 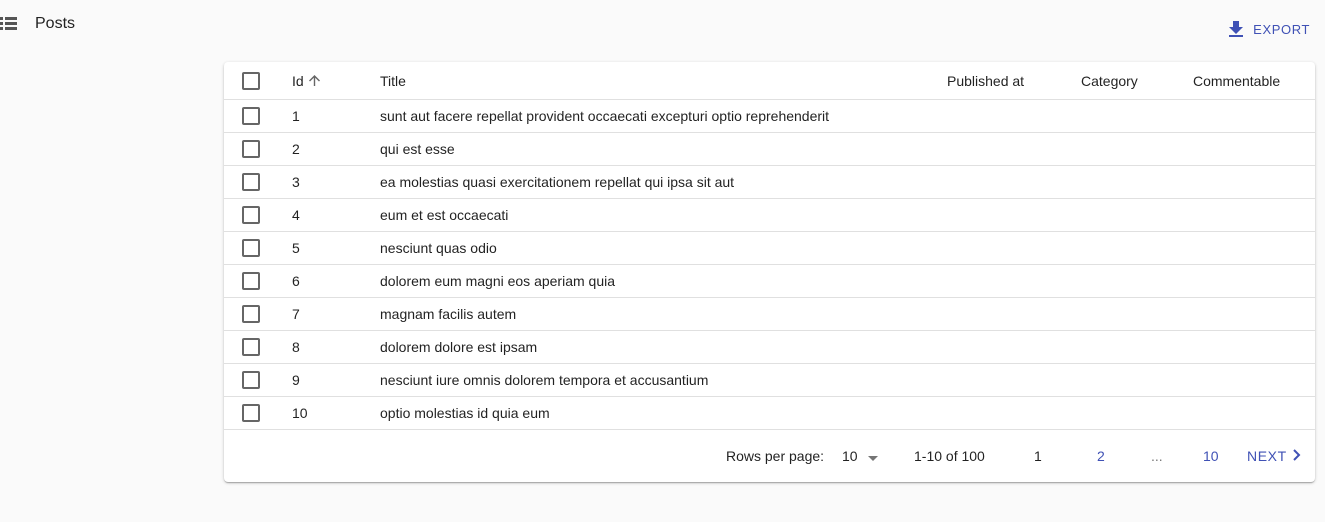 I want to click on table-row: 10 optio molestias id quia eum, so click(x=769, y=413).